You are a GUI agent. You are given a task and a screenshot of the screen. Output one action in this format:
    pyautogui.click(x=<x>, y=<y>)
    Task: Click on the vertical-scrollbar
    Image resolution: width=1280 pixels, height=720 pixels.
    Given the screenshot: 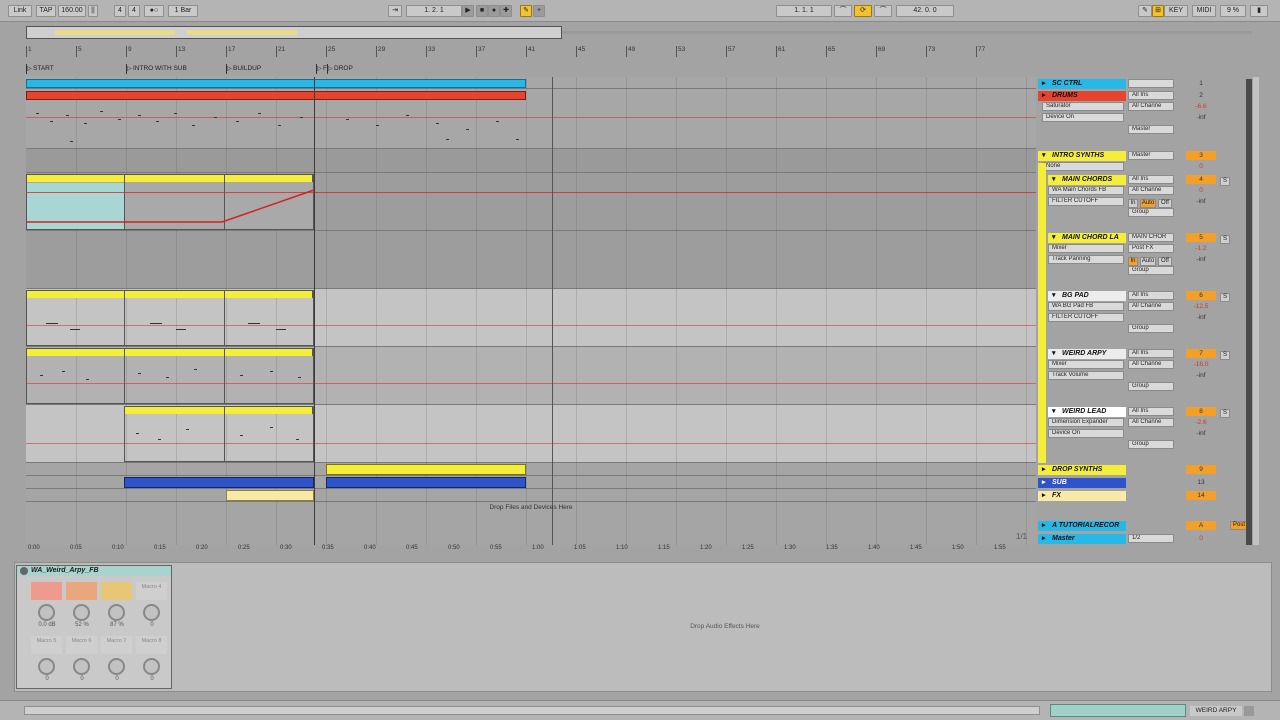 What is the action you would take?
    pyautogui.click(x=1256, y=311)
    